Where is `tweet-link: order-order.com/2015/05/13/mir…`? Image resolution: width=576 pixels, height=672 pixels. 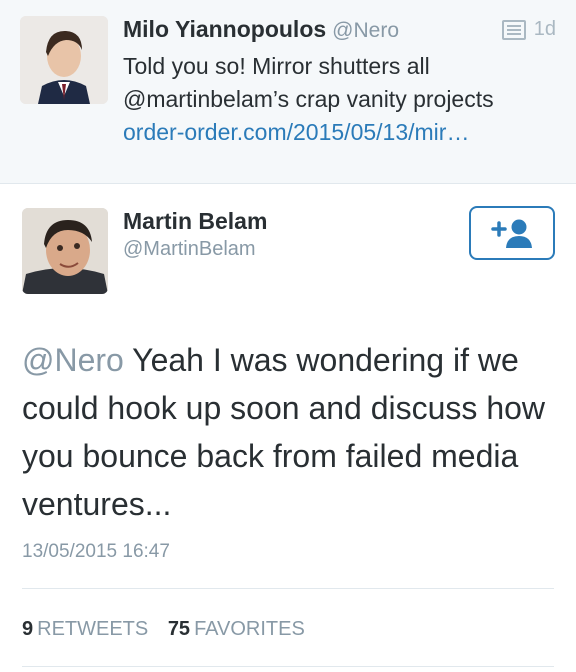
tweet-link: order-order.com/2015/05/13/mir… is located at coordinates (343, 132).